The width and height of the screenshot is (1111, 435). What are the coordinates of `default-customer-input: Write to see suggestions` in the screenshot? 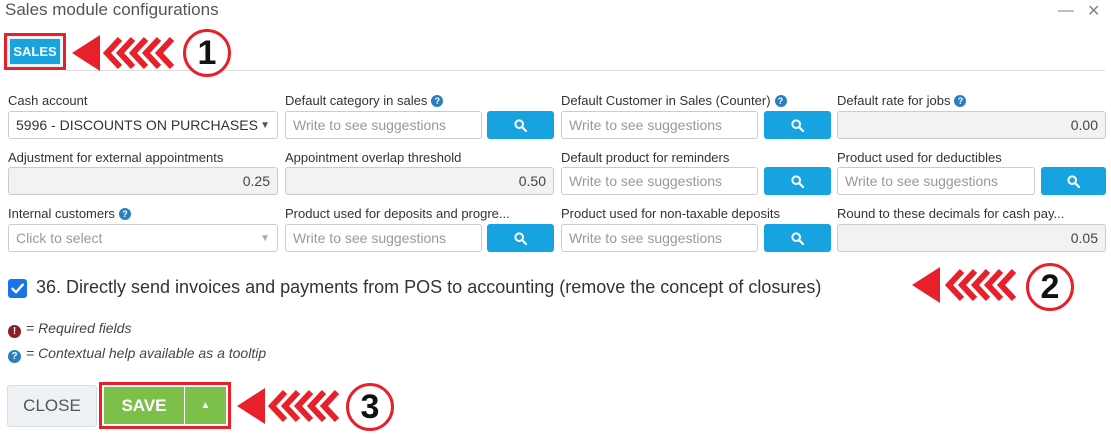 It's located at (659, 125).